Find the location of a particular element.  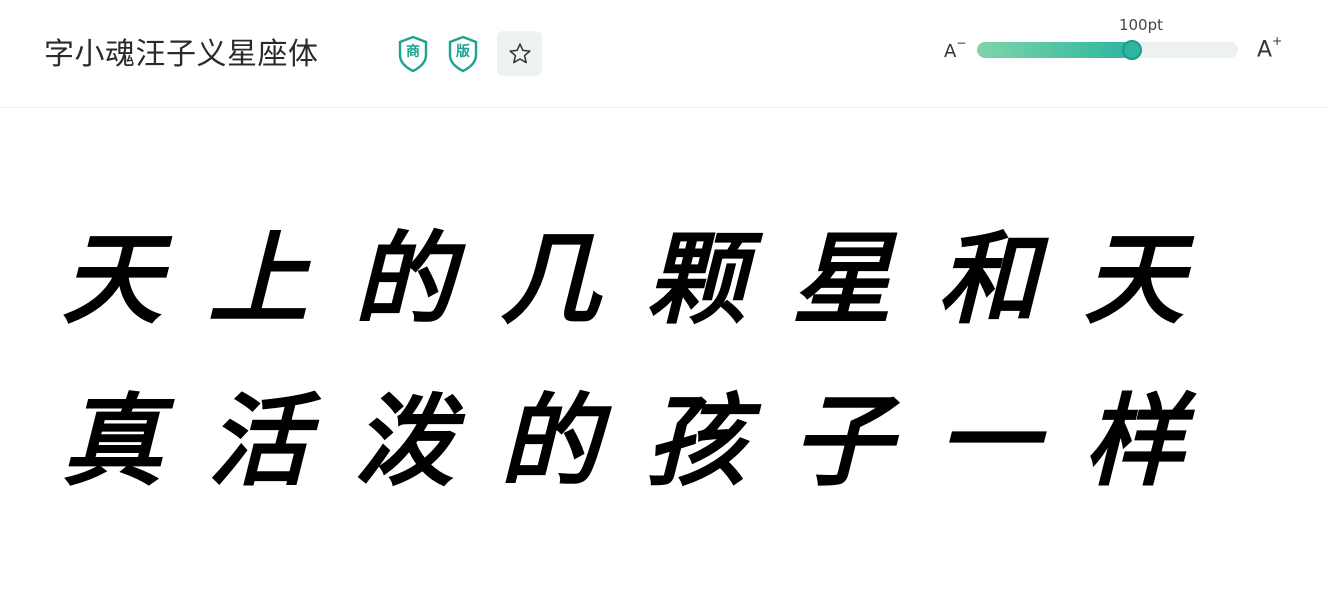

size-slider is located at coordinates (1107, 50).